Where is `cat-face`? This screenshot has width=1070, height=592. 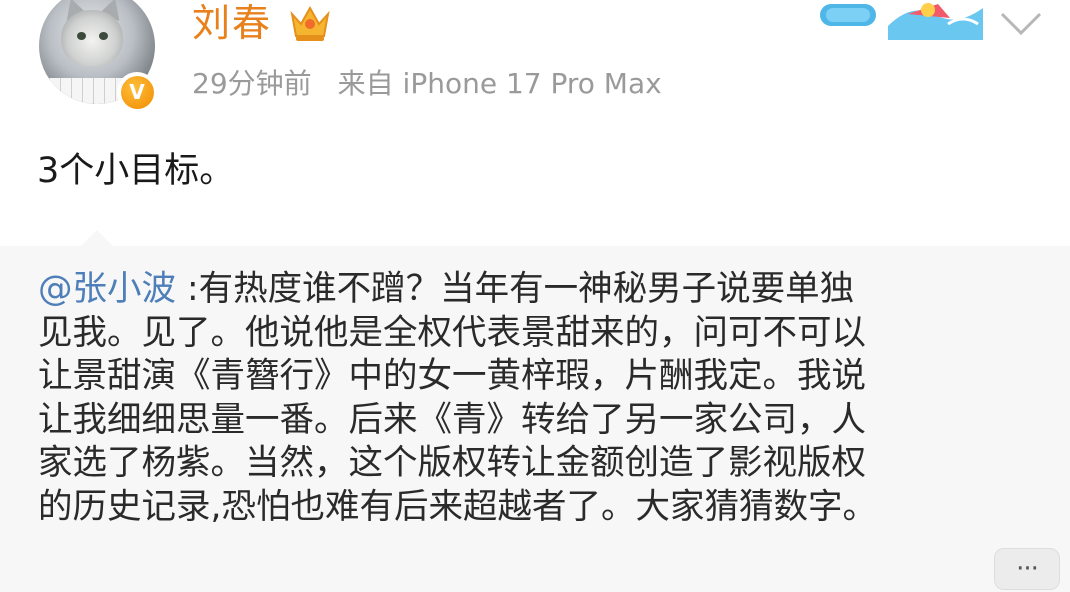
cat-face is located at coordinates (92, 38).